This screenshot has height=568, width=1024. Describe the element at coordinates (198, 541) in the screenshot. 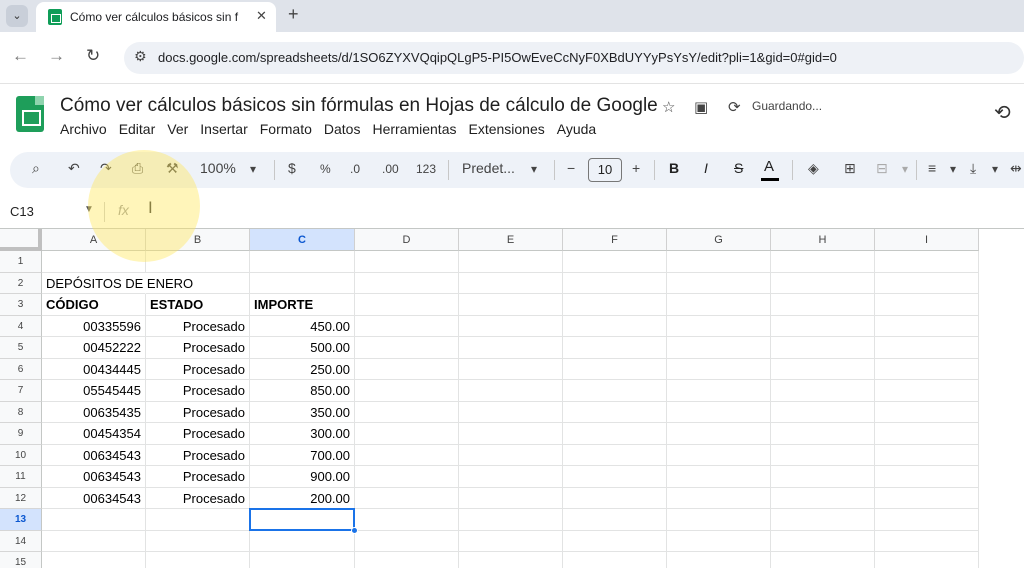

I see `cell-b14` at that location.